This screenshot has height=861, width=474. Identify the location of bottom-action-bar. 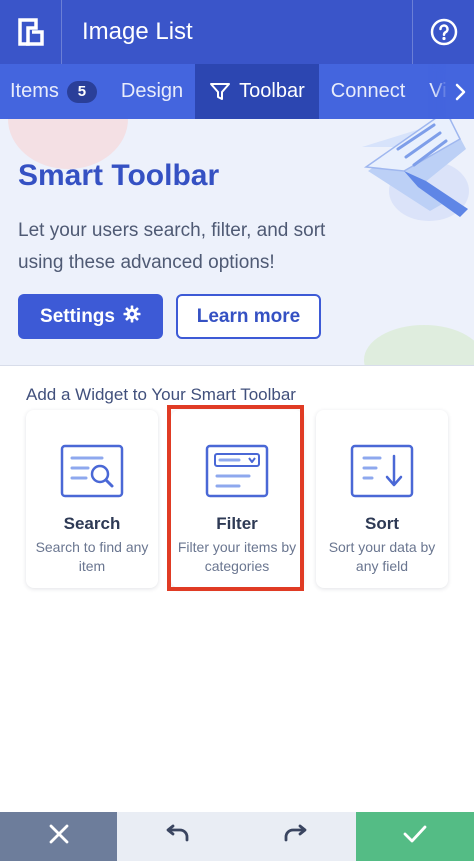
(237, 836).